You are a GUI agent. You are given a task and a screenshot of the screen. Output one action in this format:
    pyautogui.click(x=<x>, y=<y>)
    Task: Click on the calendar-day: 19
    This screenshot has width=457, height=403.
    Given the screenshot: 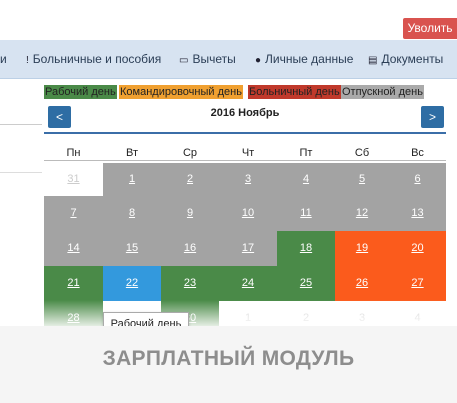 What is the action you would take?
    pyautogui.click(x=362, y=248)
    